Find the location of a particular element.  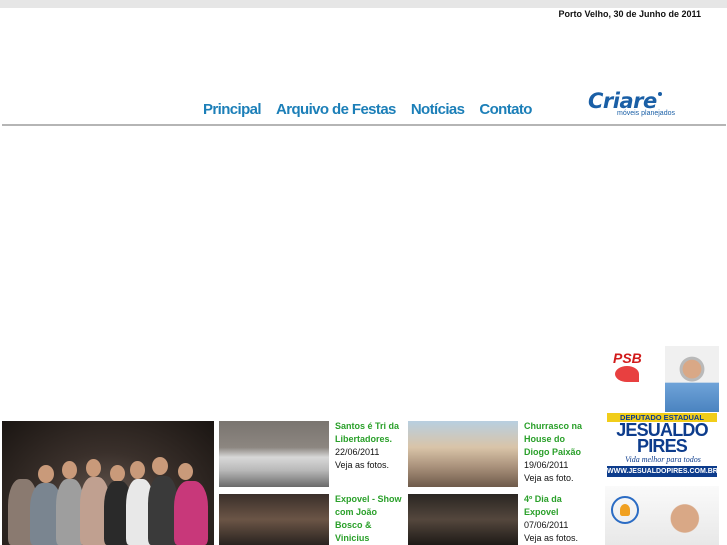

nav-principal: Principal is located at coordinates (232, 109).